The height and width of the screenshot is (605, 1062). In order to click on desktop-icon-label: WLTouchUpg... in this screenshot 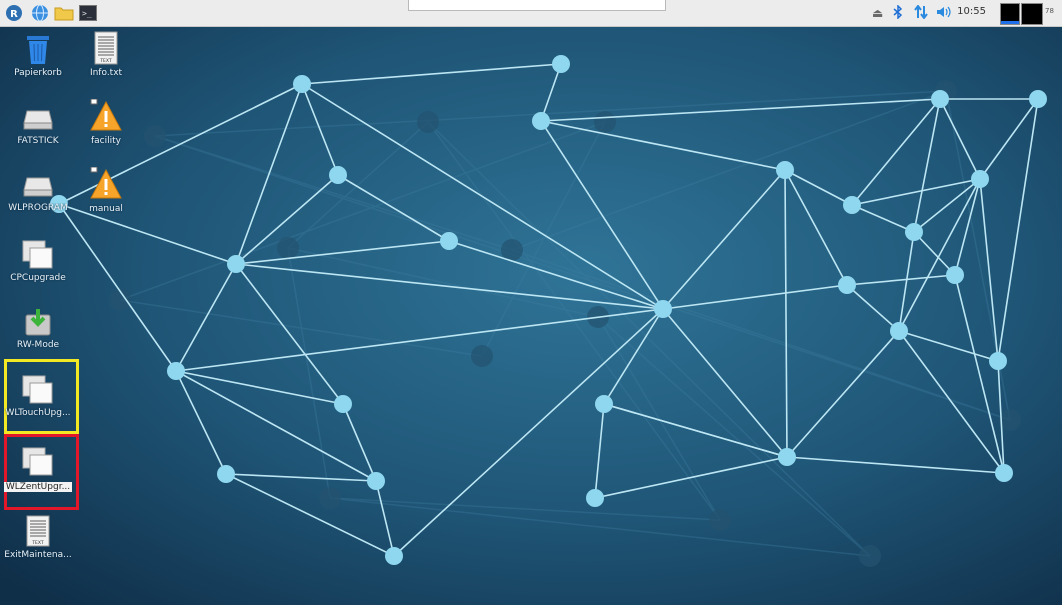, I will do `click(38, 413)`.